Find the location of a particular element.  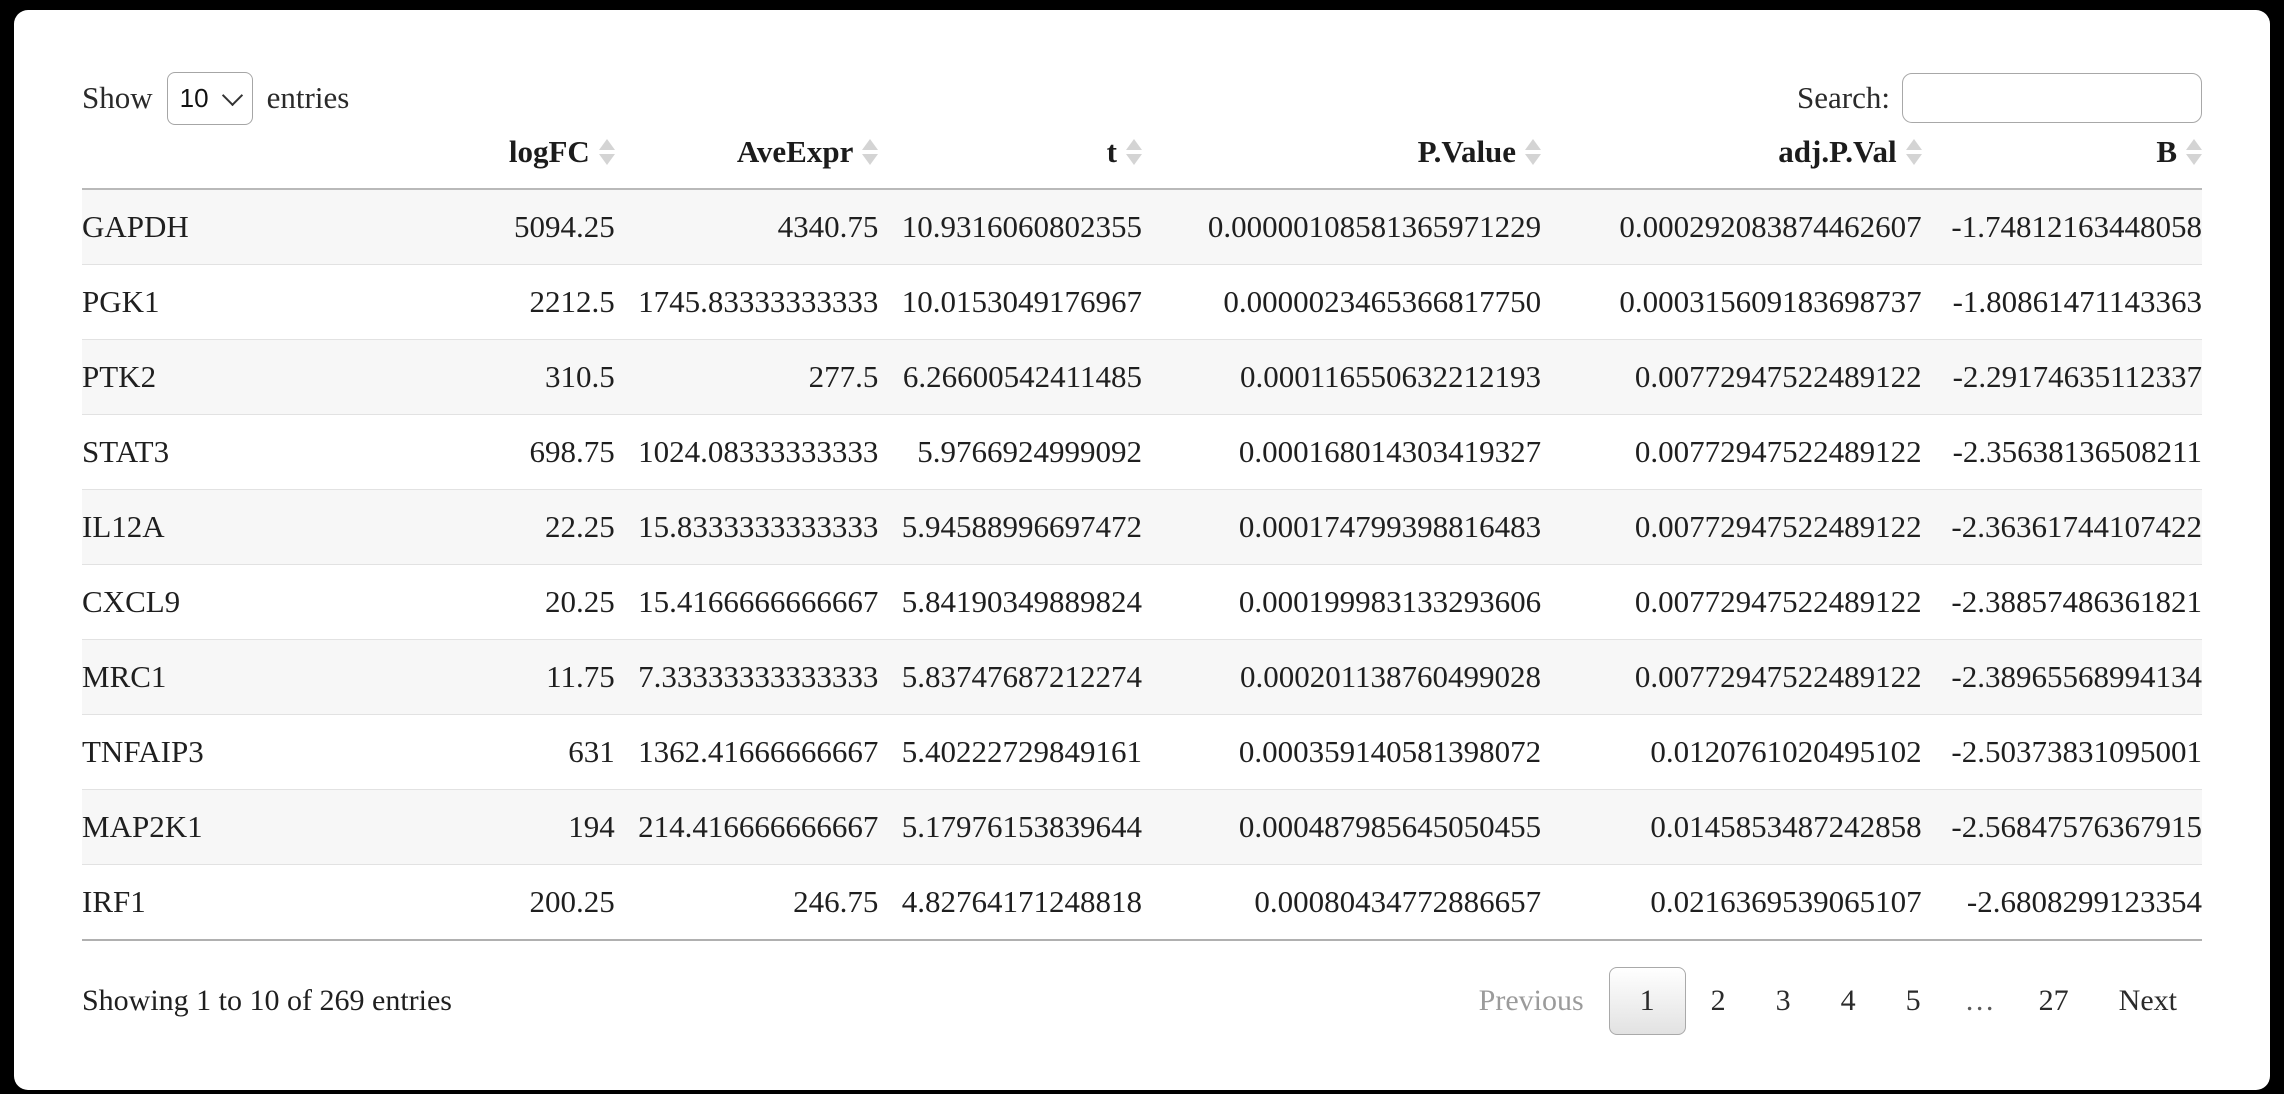

cell-b: -2.50373831095001 is located at coordinates (2061, 752).